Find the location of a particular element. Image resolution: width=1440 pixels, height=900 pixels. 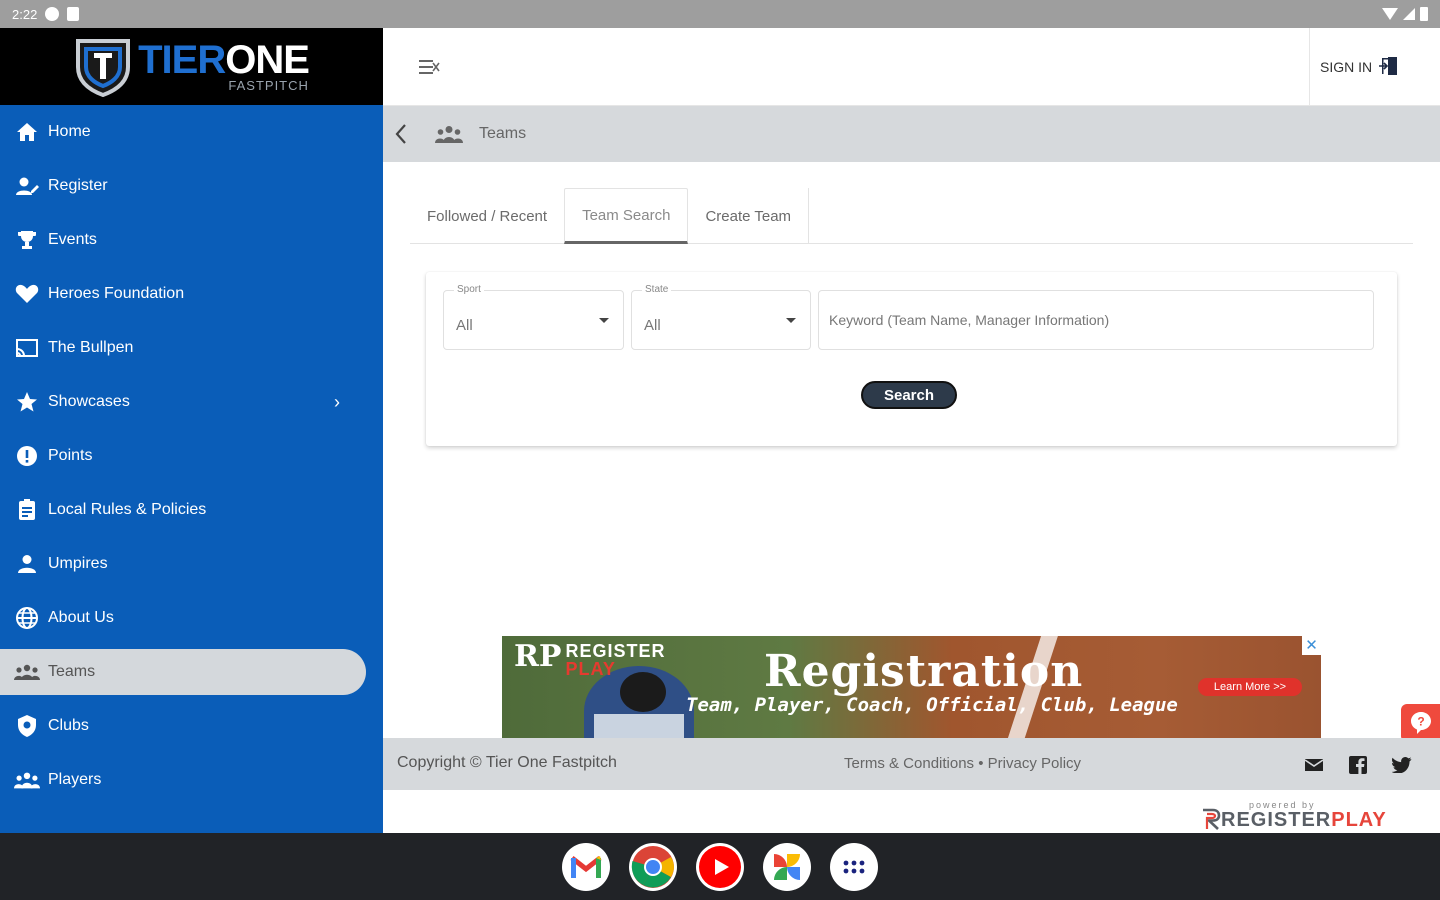

sidebar-item-showcases: Showcases › is located at coordinates (191, 402).